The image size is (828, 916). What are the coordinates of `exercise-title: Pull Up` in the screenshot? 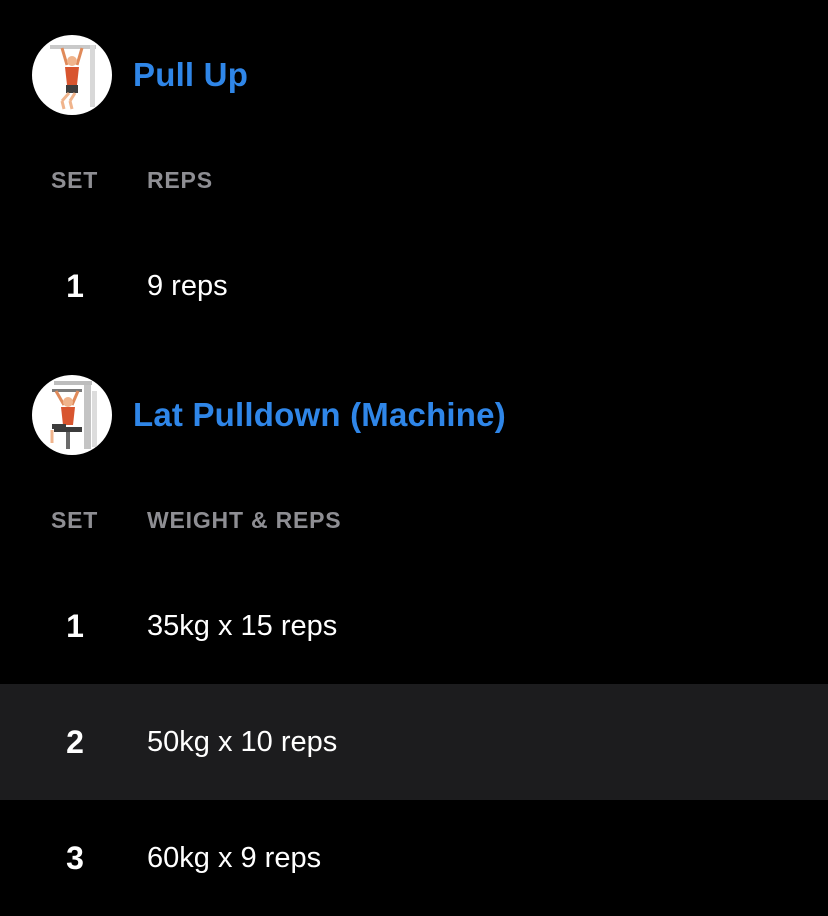 It's located at (190, 75).